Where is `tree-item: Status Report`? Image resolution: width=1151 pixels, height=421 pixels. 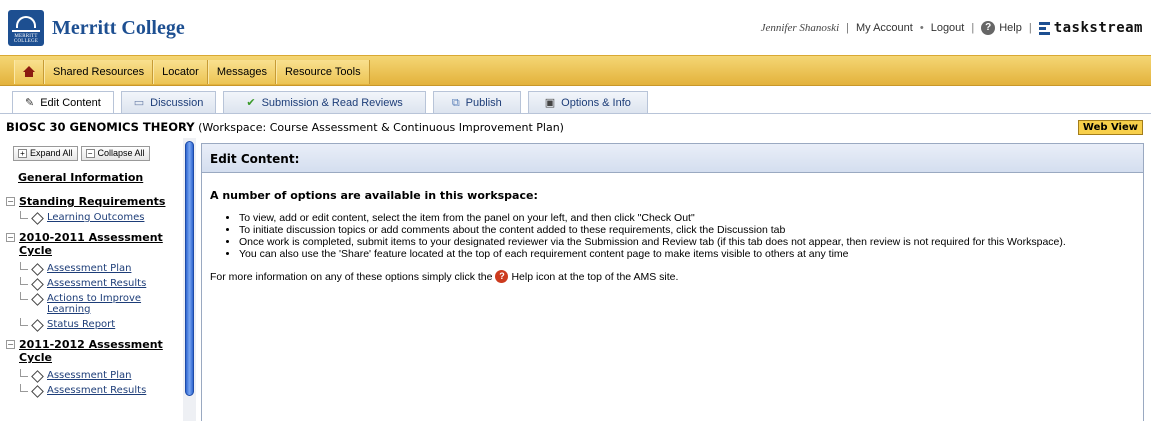 tree-item: Status Report is located at coordinates (97, 325).